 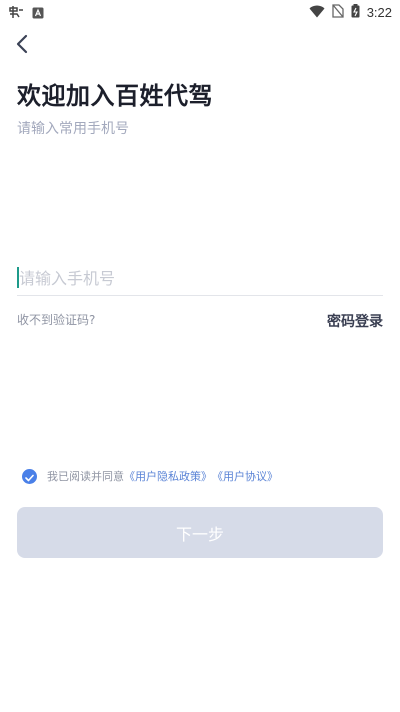 What do you see at coordinates (379, 12) in the screenshot?
I see `status-time: 3:22` at bounding box center [379, 12].